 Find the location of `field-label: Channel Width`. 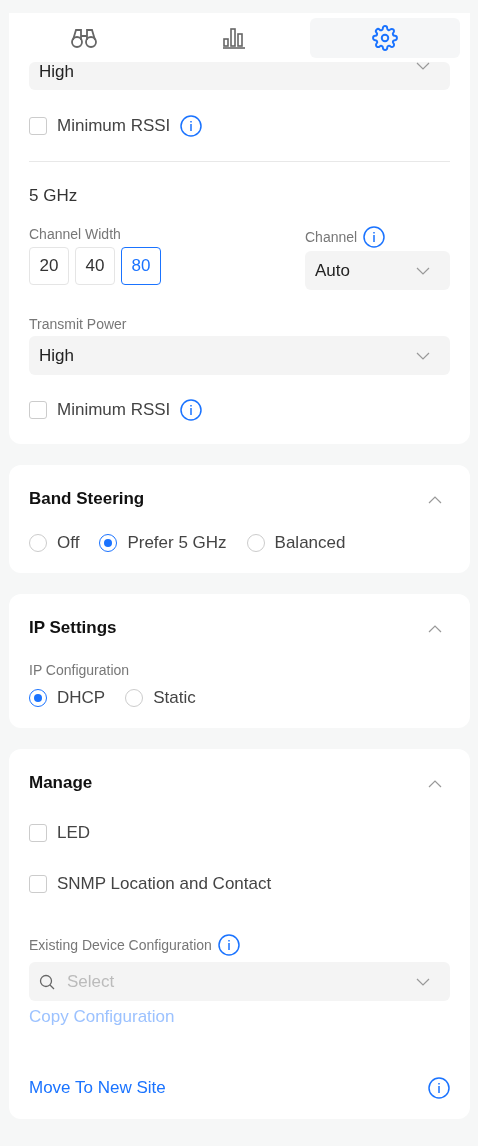

field-label: Channel Width is located at coordinates (75, 234).